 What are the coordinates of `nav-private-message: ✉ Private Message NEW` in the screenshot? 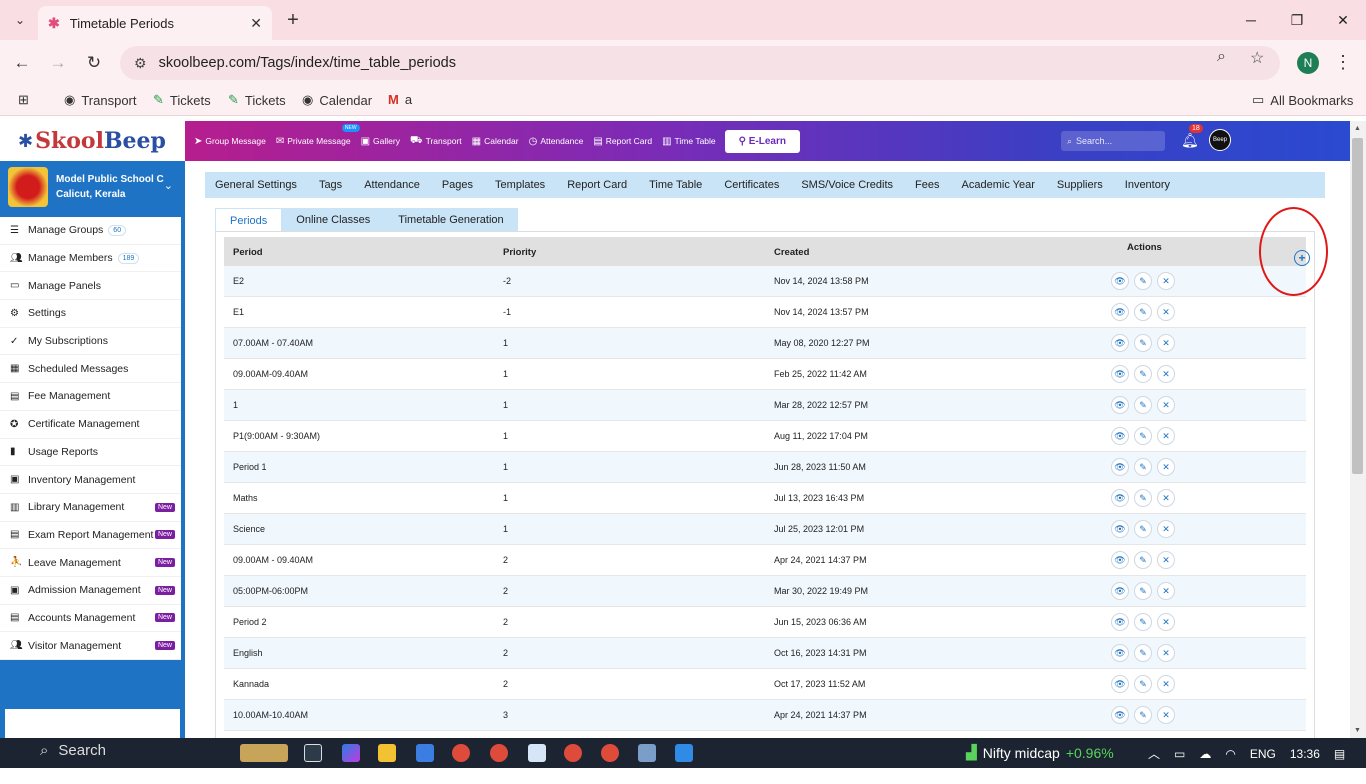 It's located at (315, 135).